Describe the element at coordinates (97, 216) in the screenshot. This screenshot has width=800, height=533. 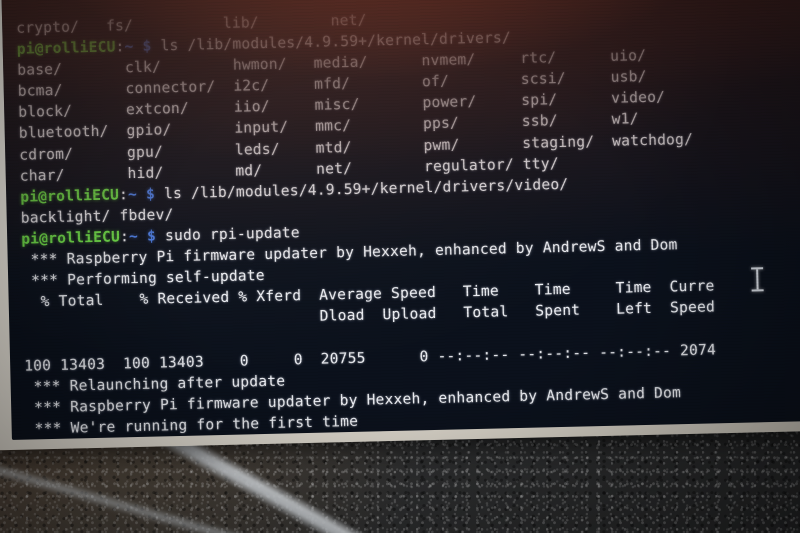
I see `line-text: backlight/ fbdev/` at that location.